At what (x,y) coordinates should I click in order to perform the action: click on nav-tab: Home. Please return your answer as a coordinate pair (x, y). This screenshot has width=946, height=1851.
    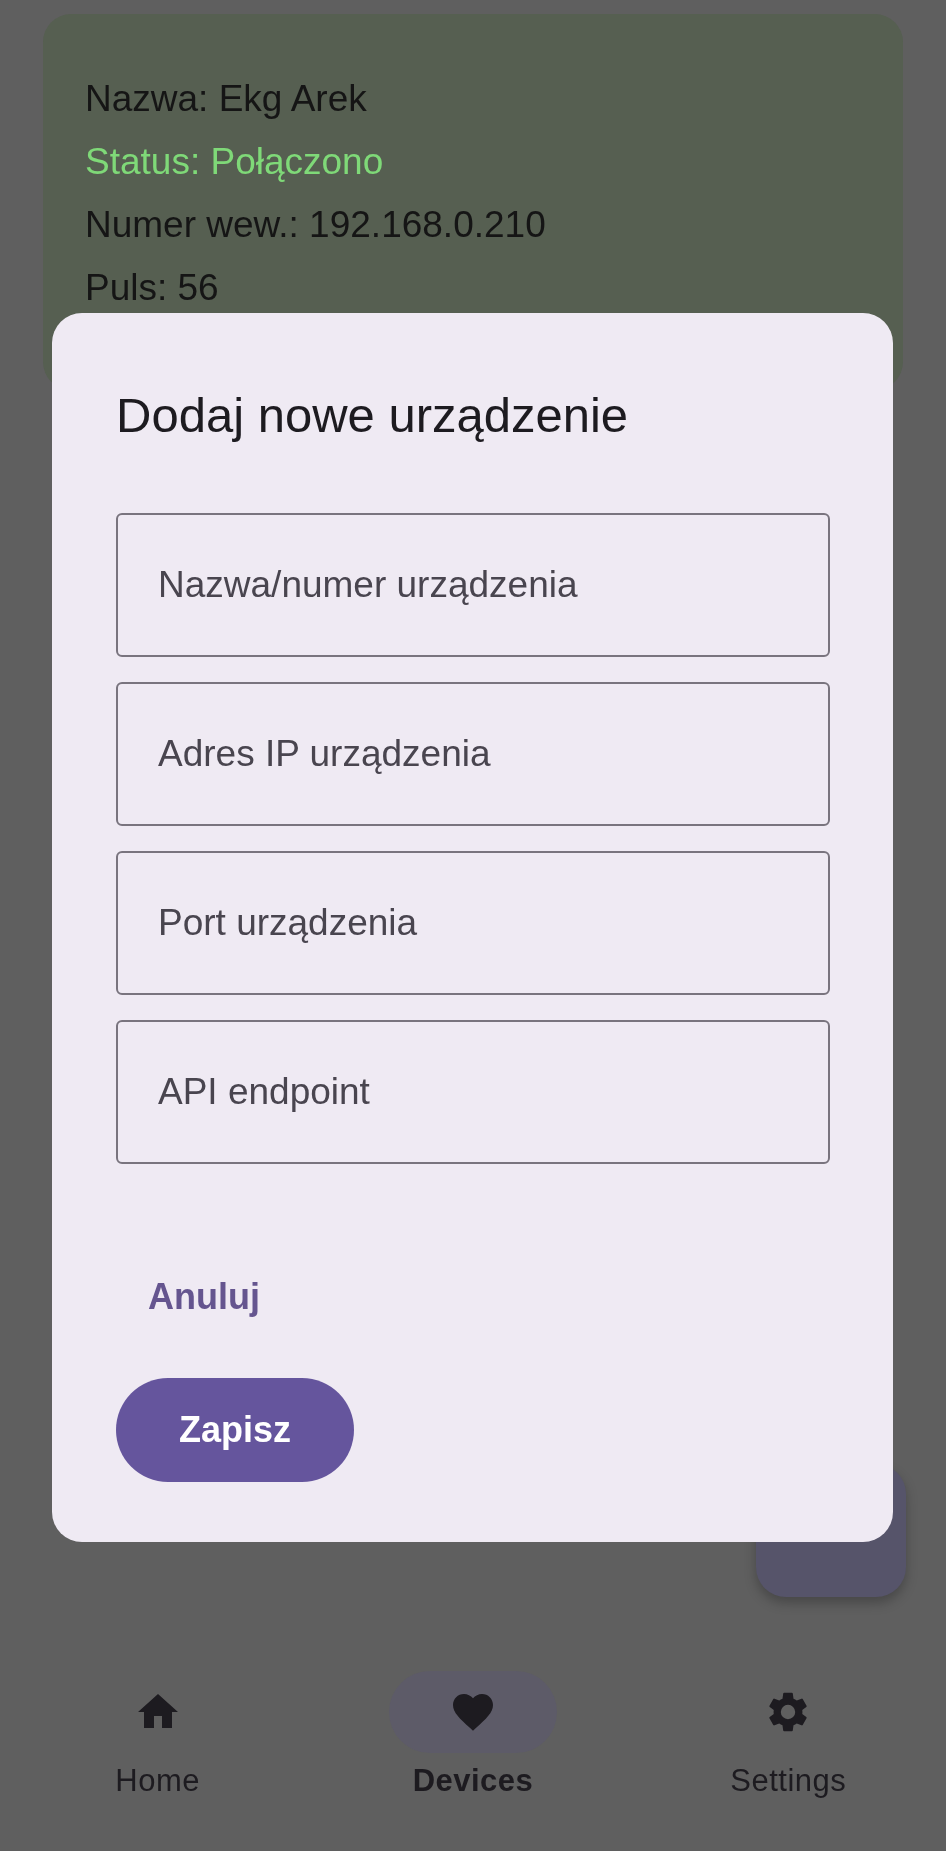
    Looking at the image, I should click on (158, 1761).